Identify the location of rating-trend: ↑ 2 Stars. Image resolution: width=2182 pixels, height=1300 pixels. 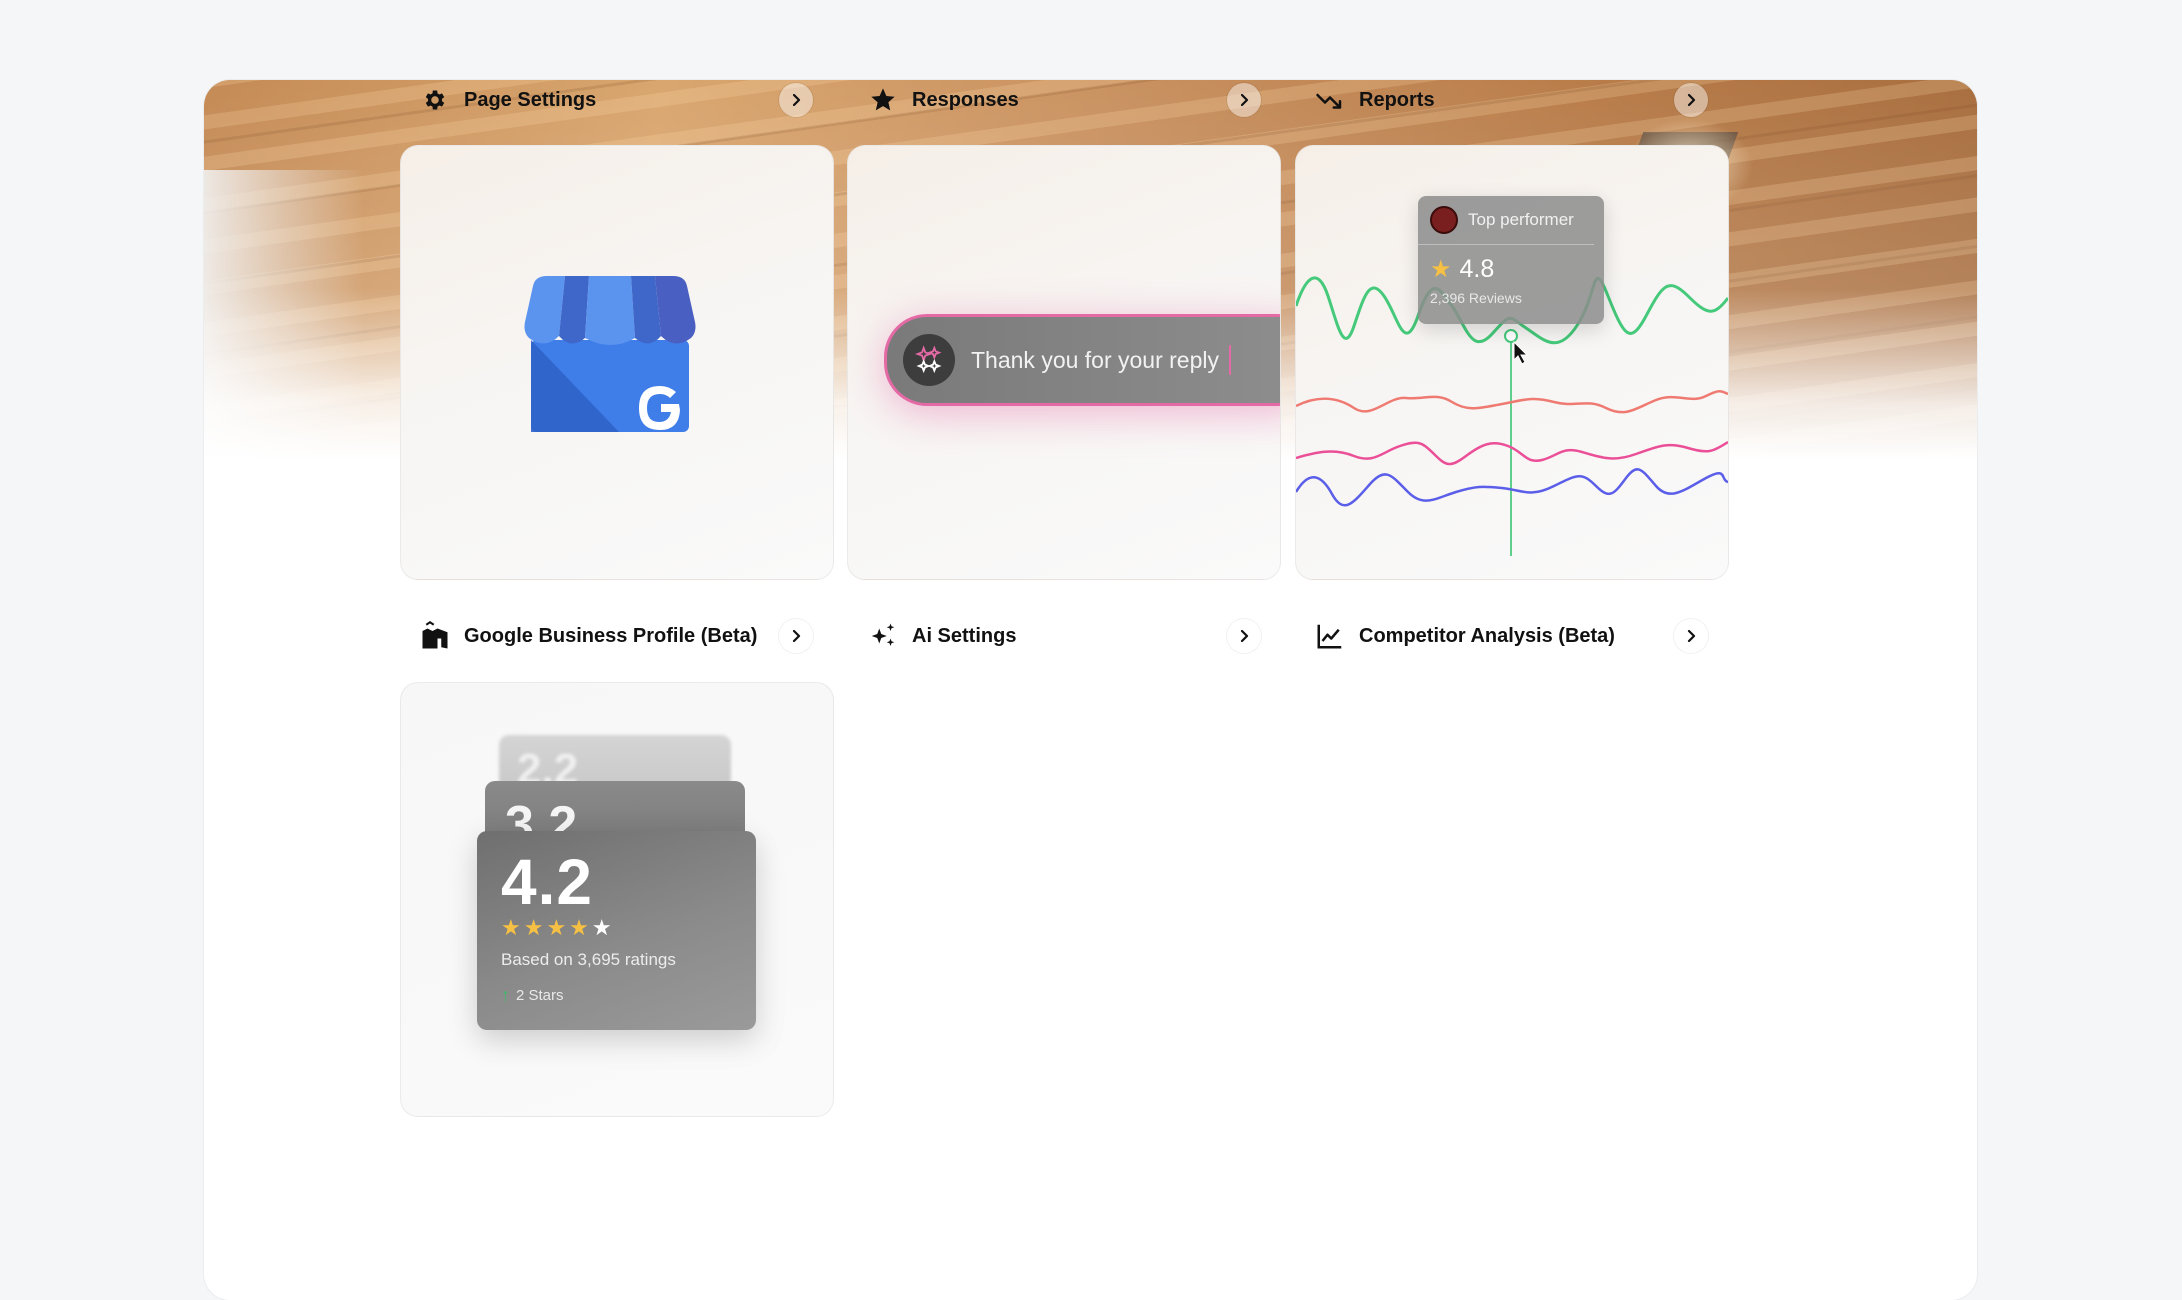
(532, 995).